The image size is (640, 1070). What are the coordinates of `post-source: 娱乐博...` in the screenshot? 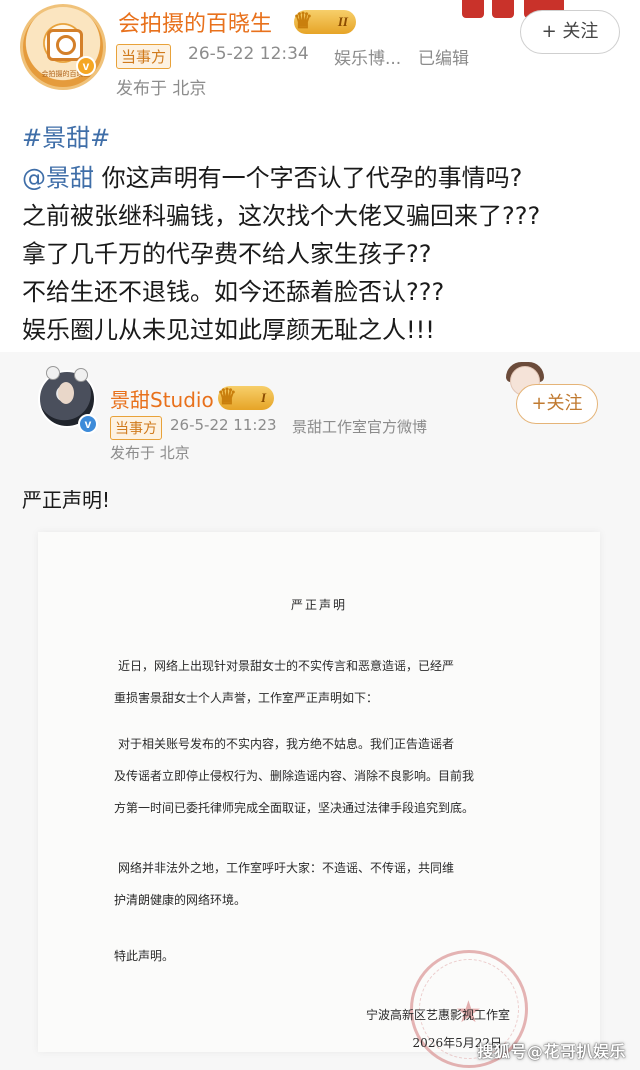 It's located at (367, 56).